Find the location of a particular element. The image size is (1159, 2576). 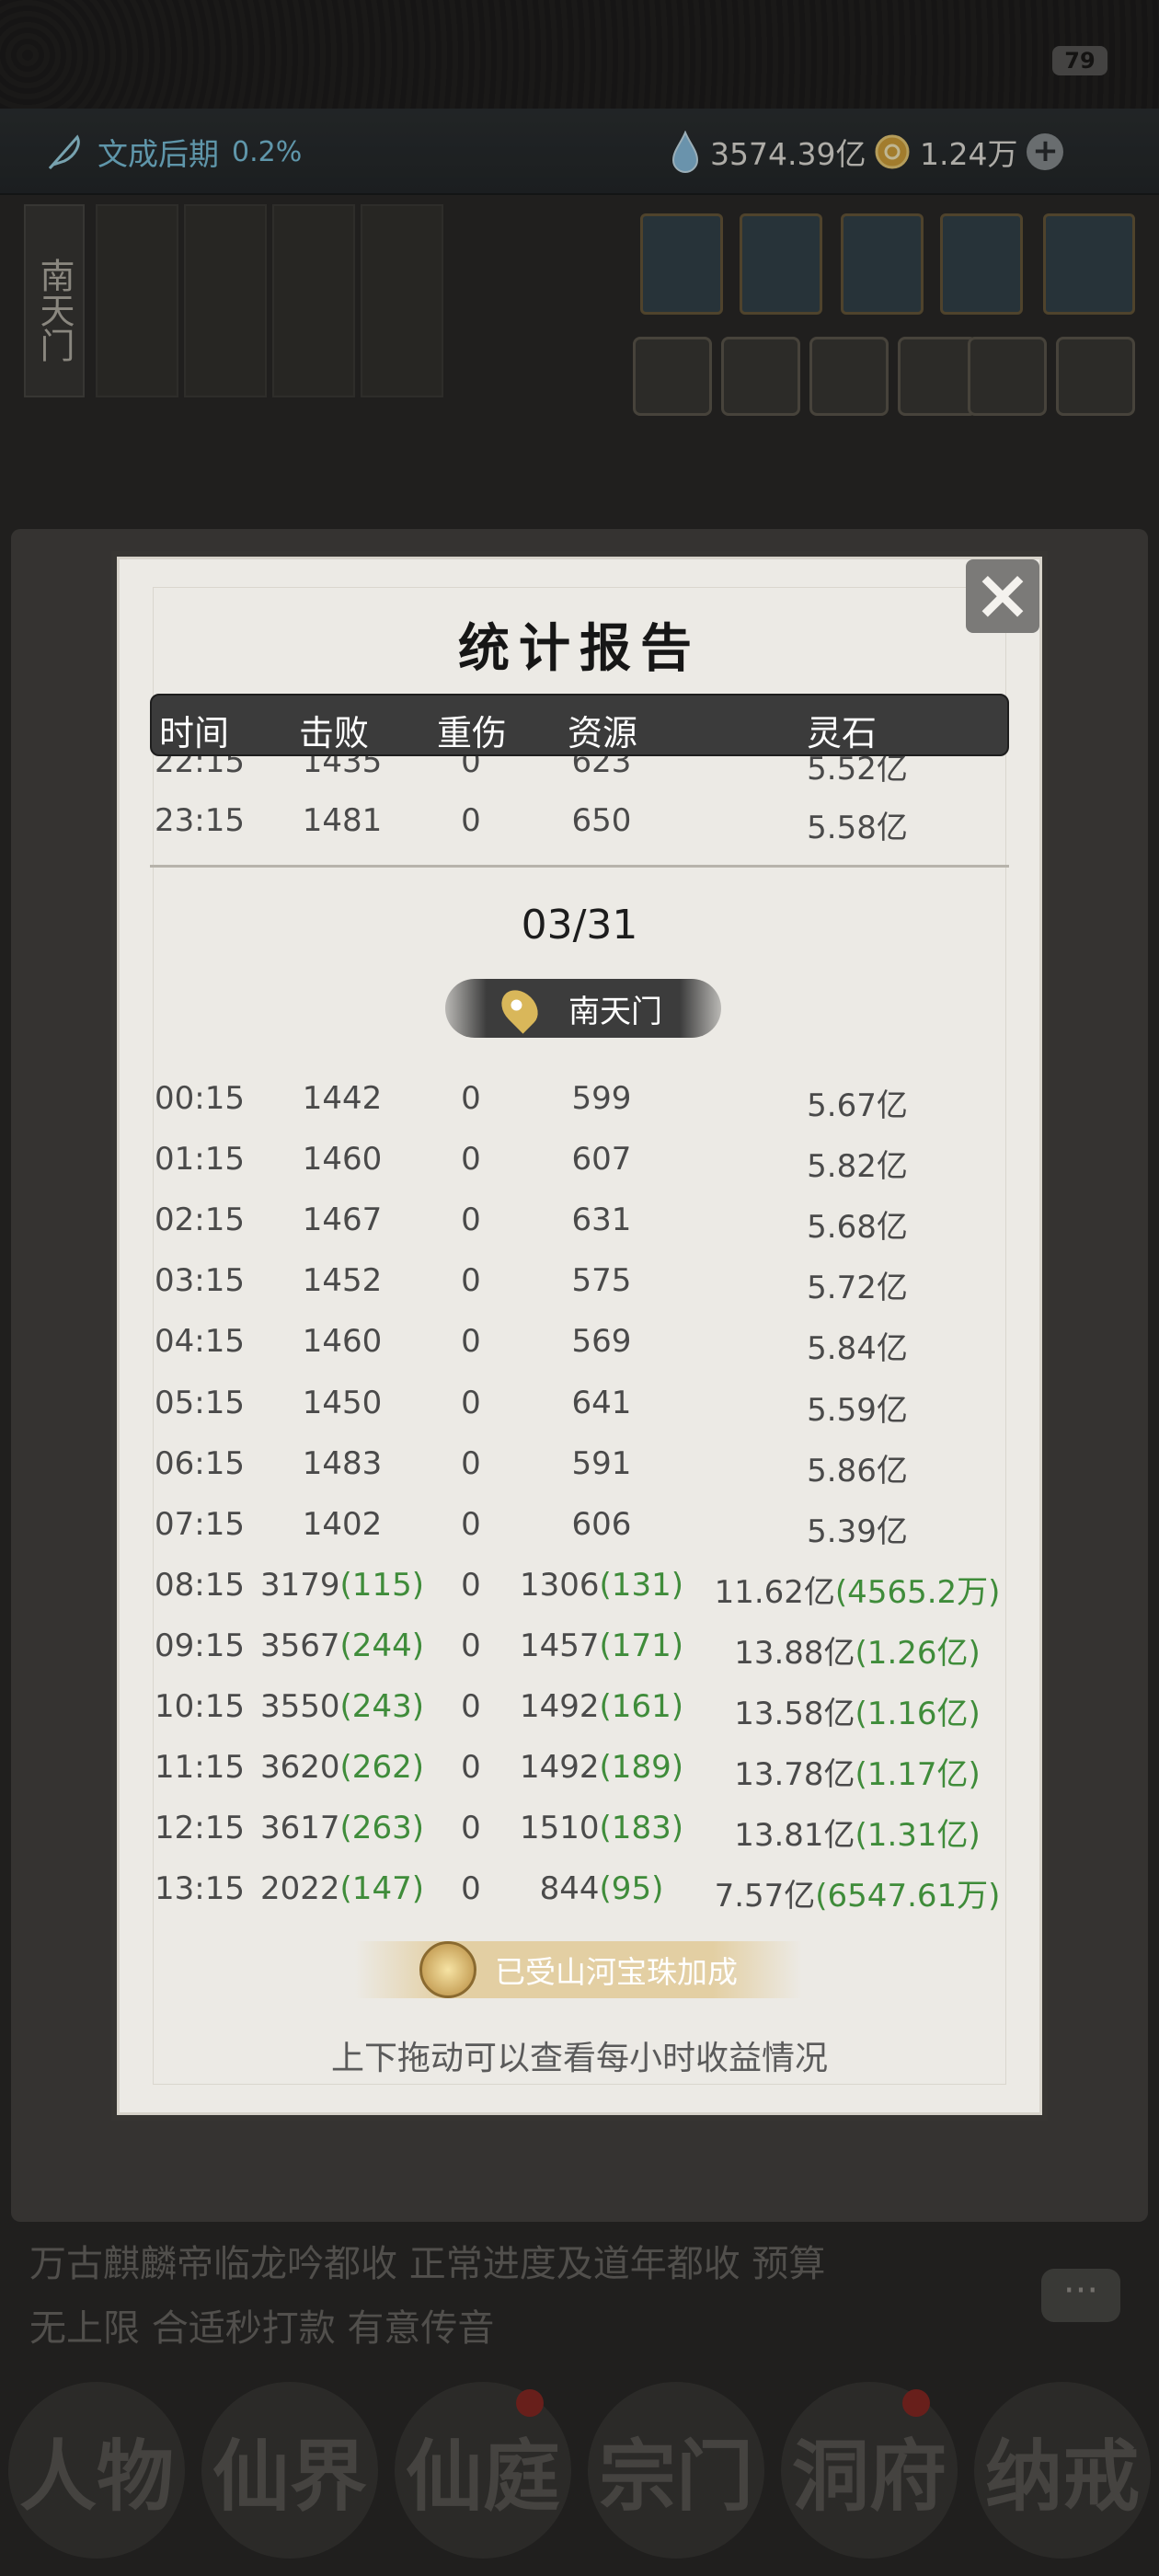

cell-resource-value: 844 is located at coordinates (569, 1889).